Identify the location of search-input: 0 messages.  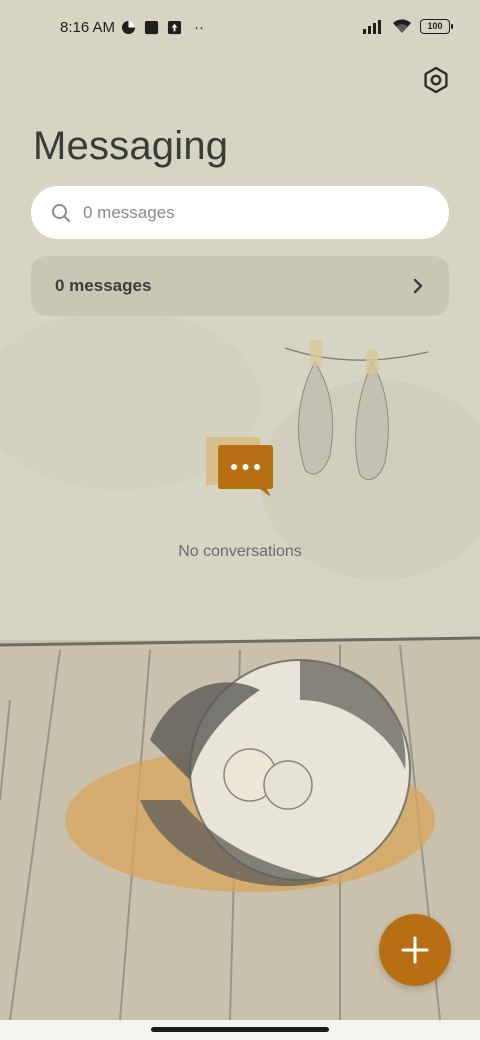
(129, 213).